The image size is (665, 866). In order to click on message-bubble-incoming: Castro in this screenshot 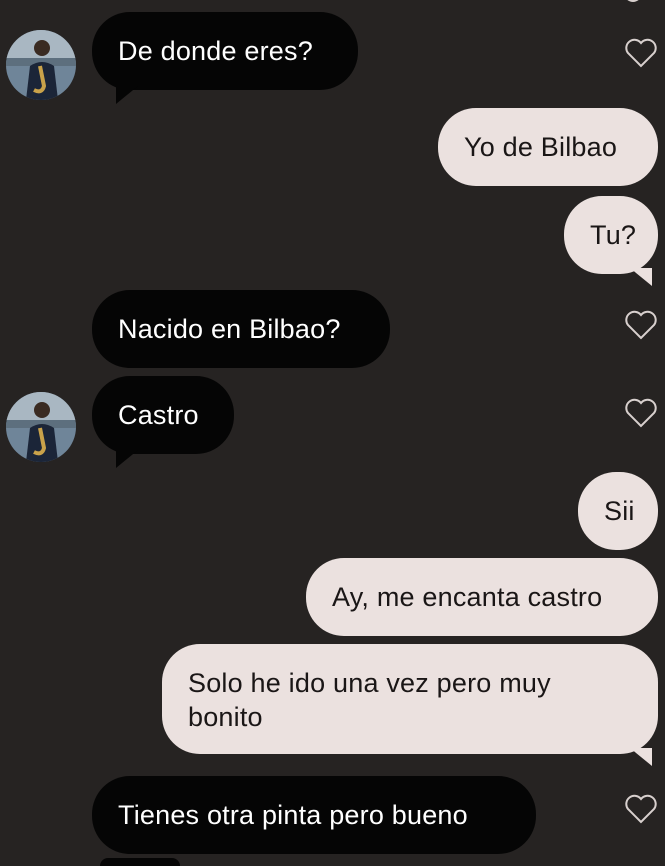, I will do `click(163, 415)`.